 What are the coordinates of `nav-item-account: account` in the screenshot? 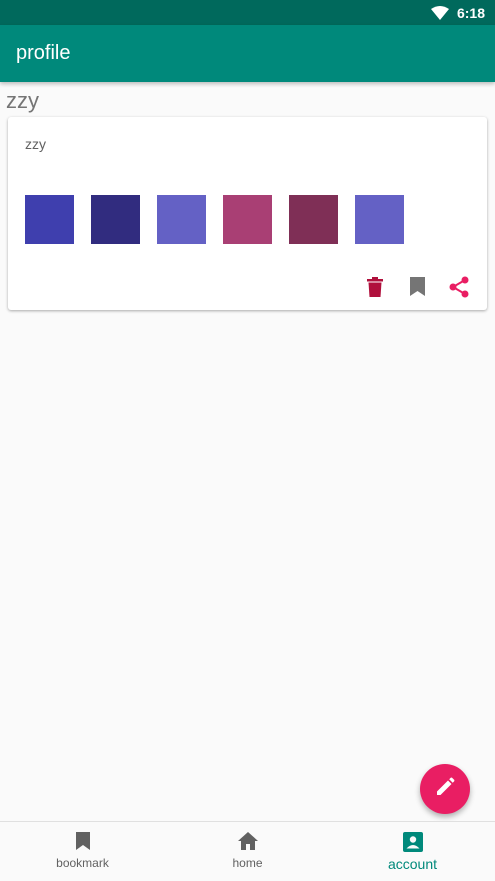 It's located at (412, 851).